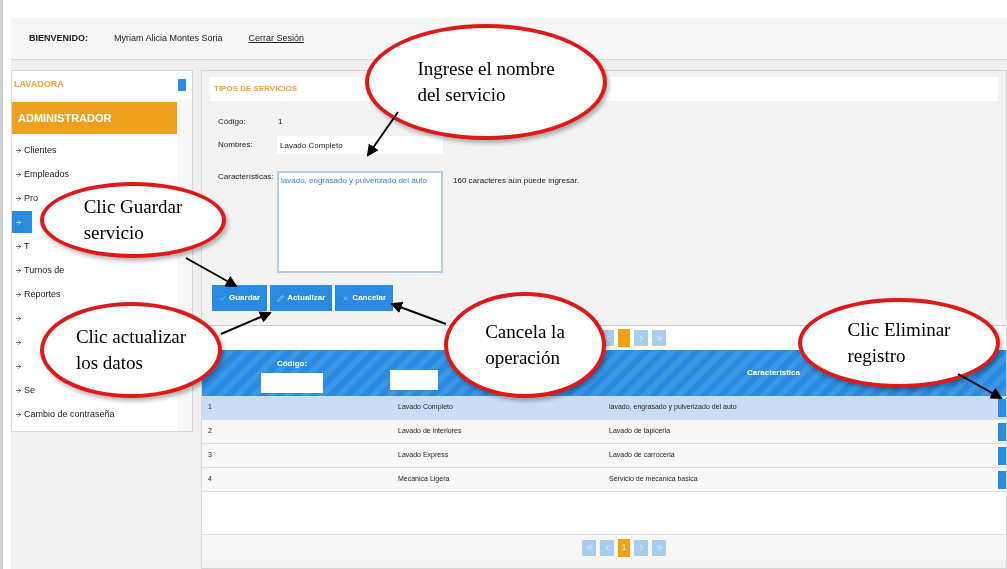 Image resolution: width=1007 pixels, height=569 pixels. Describe the element at coordinates (360, 145) in the screenshot. I see `name-field: Lavado Completo` at that location.